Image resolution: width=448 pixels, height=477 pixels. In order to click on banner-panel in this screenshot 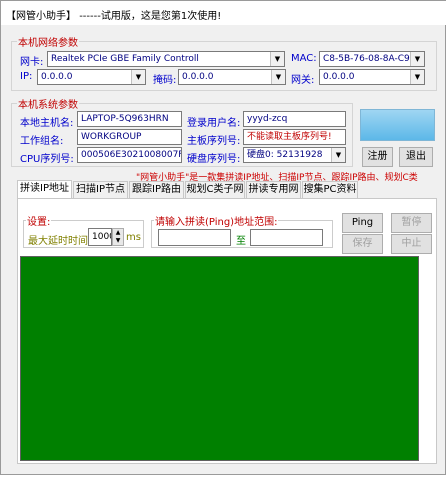, I will do `click(397, 125)`.